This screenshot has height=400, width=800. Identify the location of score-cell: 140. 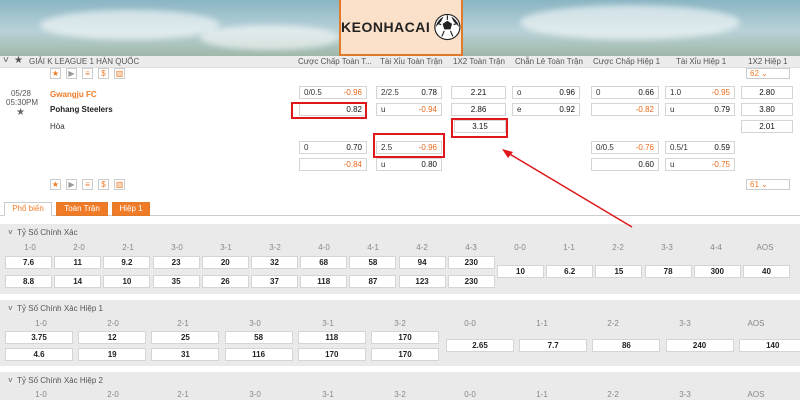
(769, 345).